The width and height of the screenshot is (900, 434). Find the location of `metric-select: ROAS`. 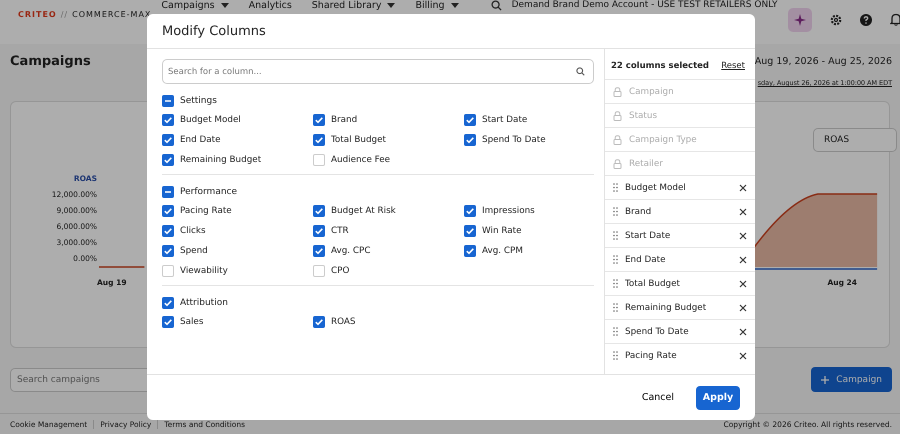

metric-select: ROAS is located at coordinates (855, 140).